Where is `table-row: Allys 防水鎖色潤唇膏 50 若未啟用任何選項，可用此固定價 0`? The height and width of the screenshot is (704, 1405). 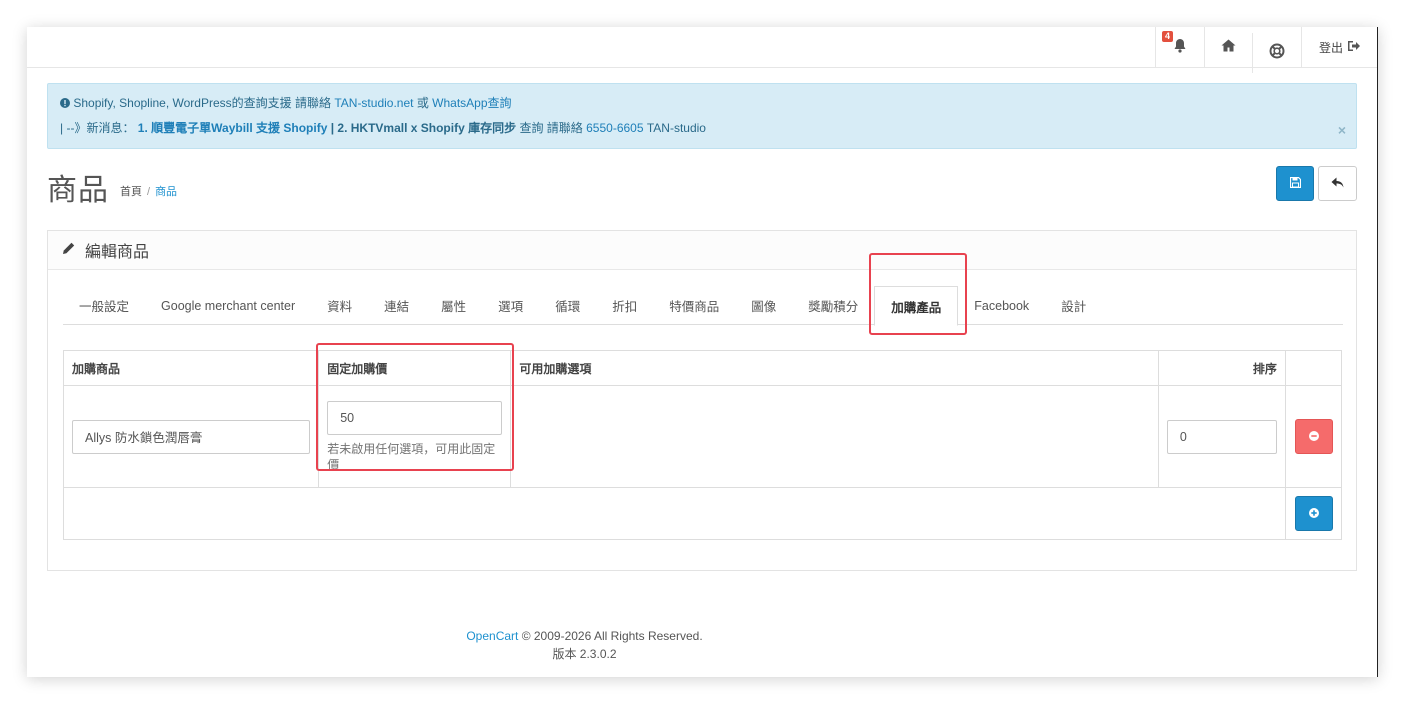 table-row: Allys 防水鎖色潤唇膏 50 若未啟用任何選項，可用此固定價 0 is located at coordinates (702, 436).